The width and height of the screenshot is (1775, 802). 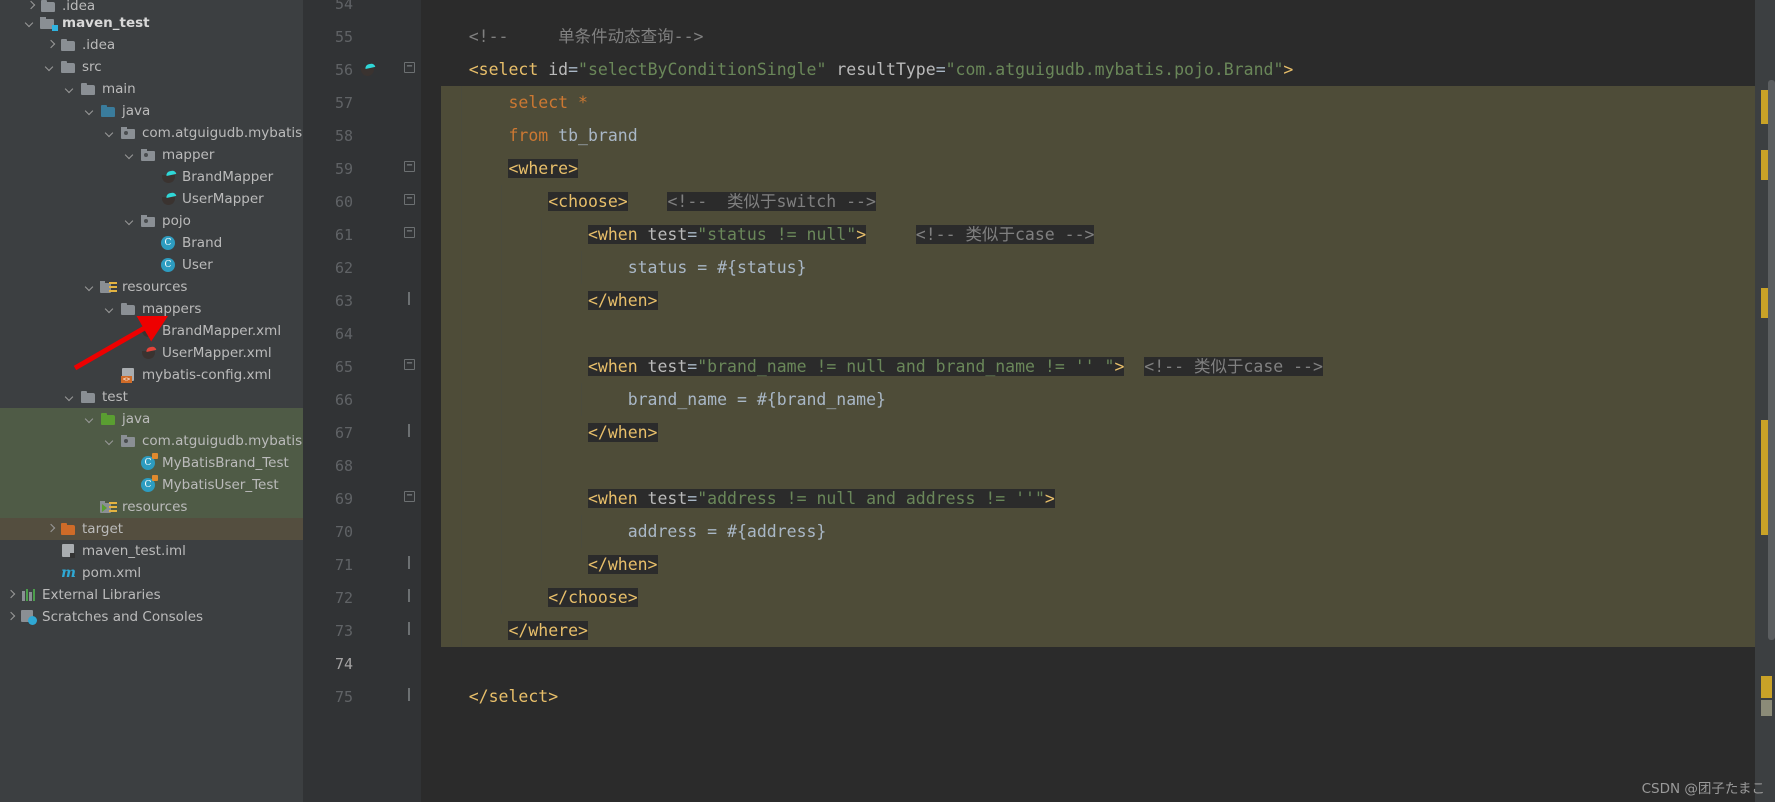 I want to click on code-line: <choose> <!-- 类似于switch -->, so click(x=1088, y=201).